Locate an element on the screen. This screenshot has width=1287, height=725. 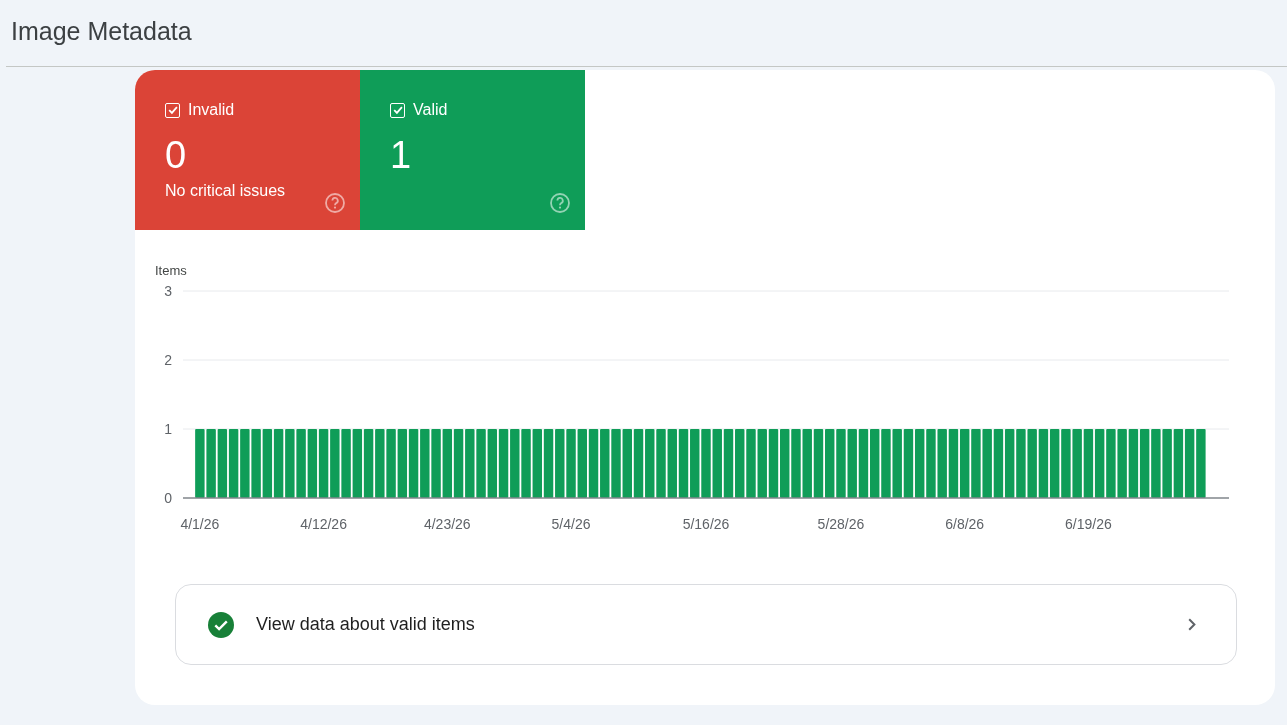
axis-label: 5/4/26 is located at coordinates (571, 524).